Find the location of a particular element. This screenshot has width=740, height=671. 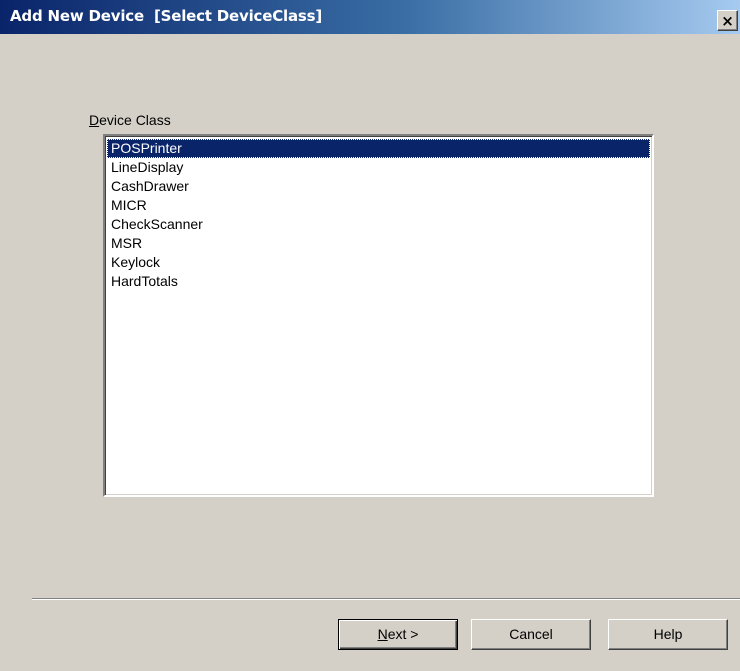

list-item-hardtotals: HardTotals is located at coordinates (378, 281).